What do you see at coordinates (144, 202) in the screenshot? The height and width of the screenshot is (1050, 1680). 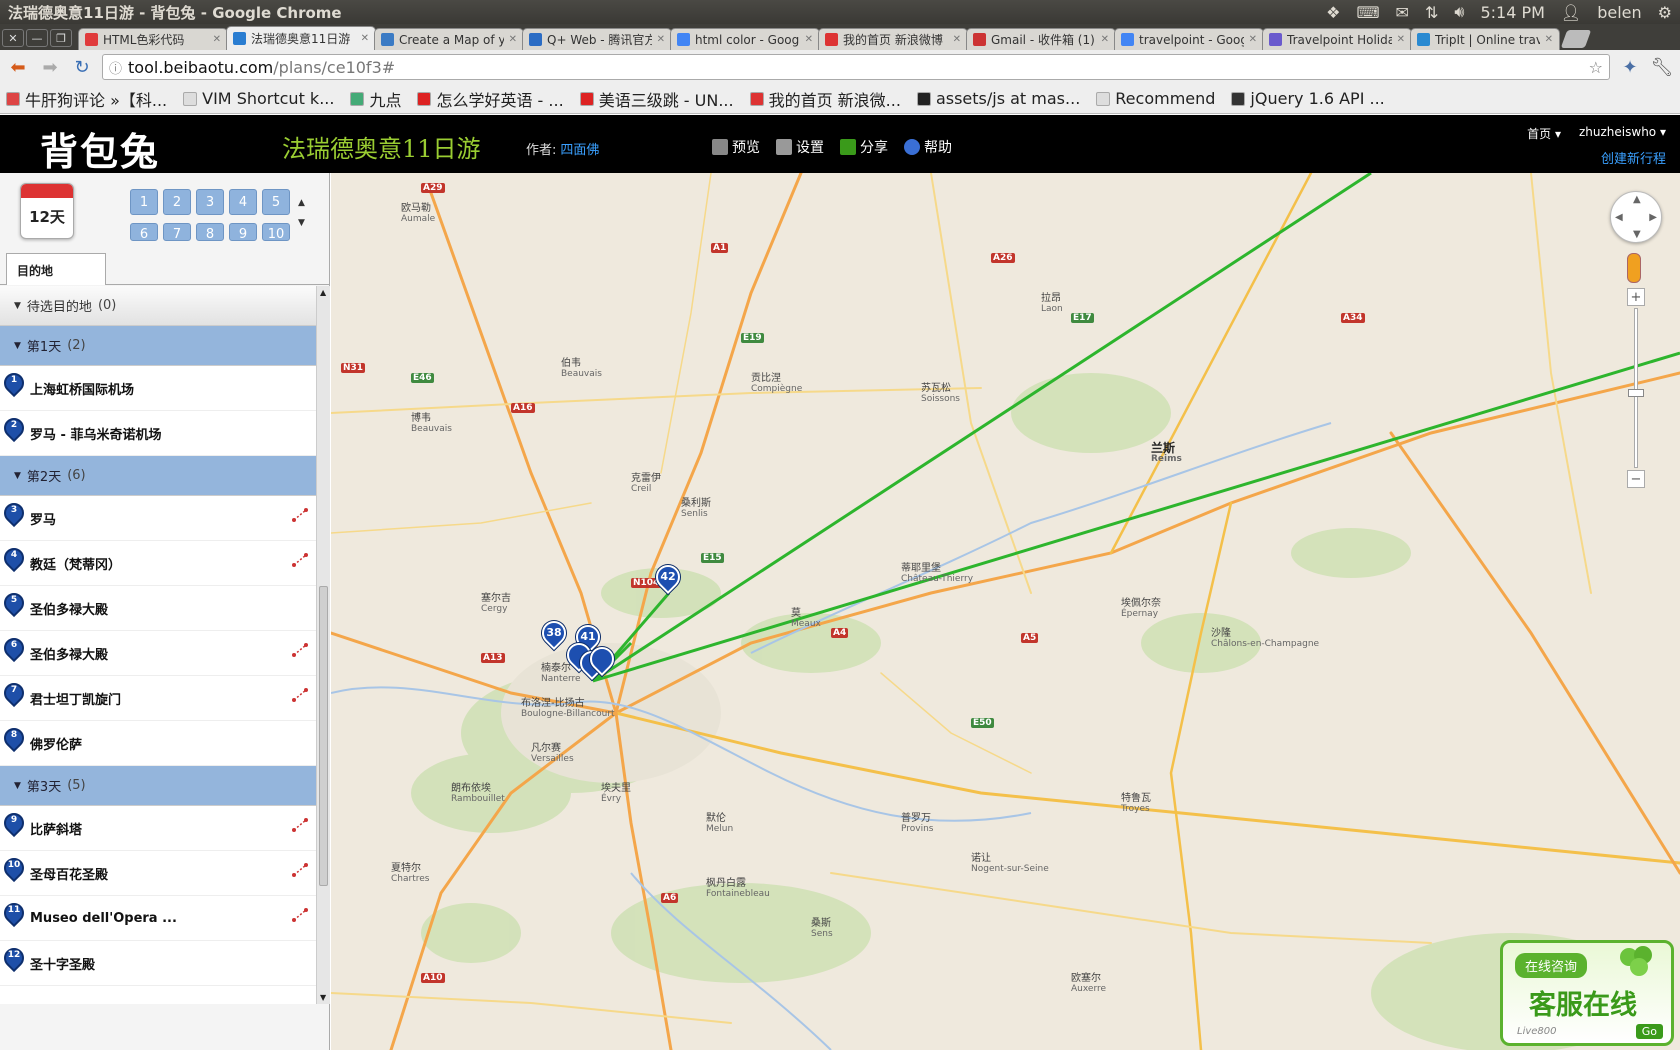 I see `day-button: 1` at bounding box center [144, 202].